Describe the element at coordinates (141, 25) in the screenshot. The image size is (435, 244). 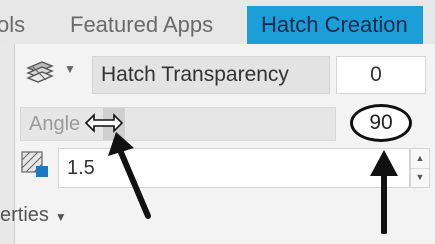
I see `tab-featured-apps: Featured Apps` at that location.